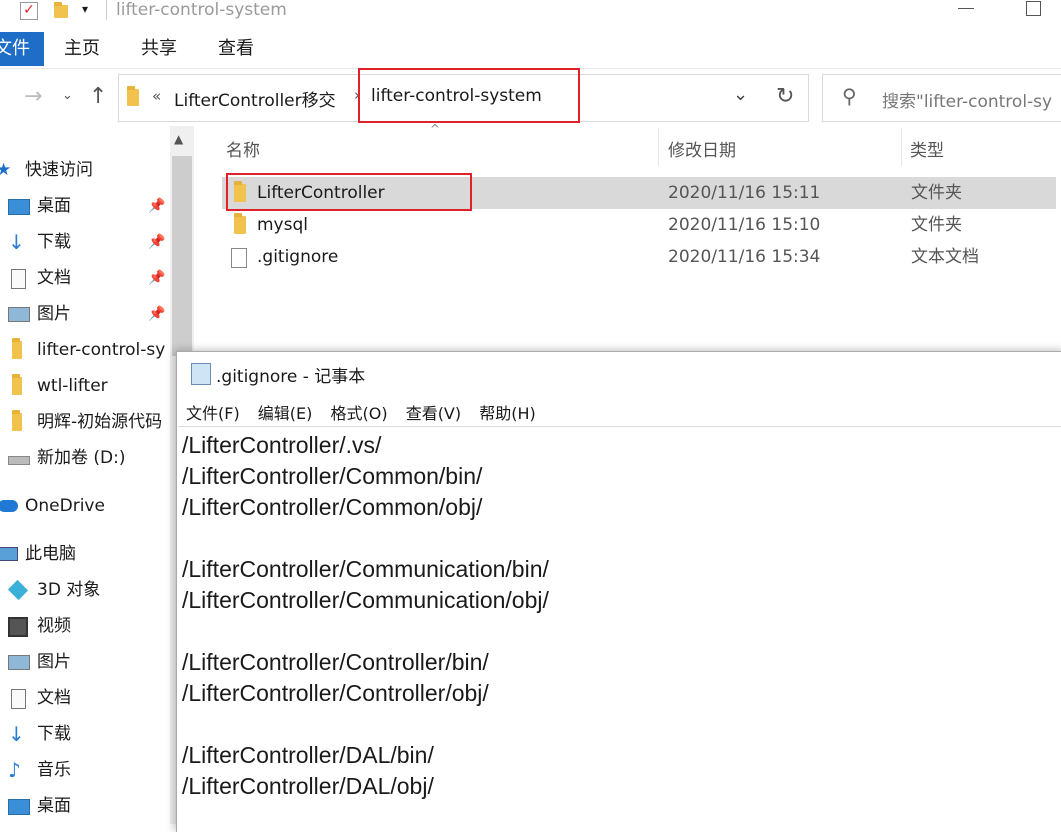  What do you see at coordinates (9, 506) in the screenshot?
I see `cloud-icon` at bounding box center [9, 506].